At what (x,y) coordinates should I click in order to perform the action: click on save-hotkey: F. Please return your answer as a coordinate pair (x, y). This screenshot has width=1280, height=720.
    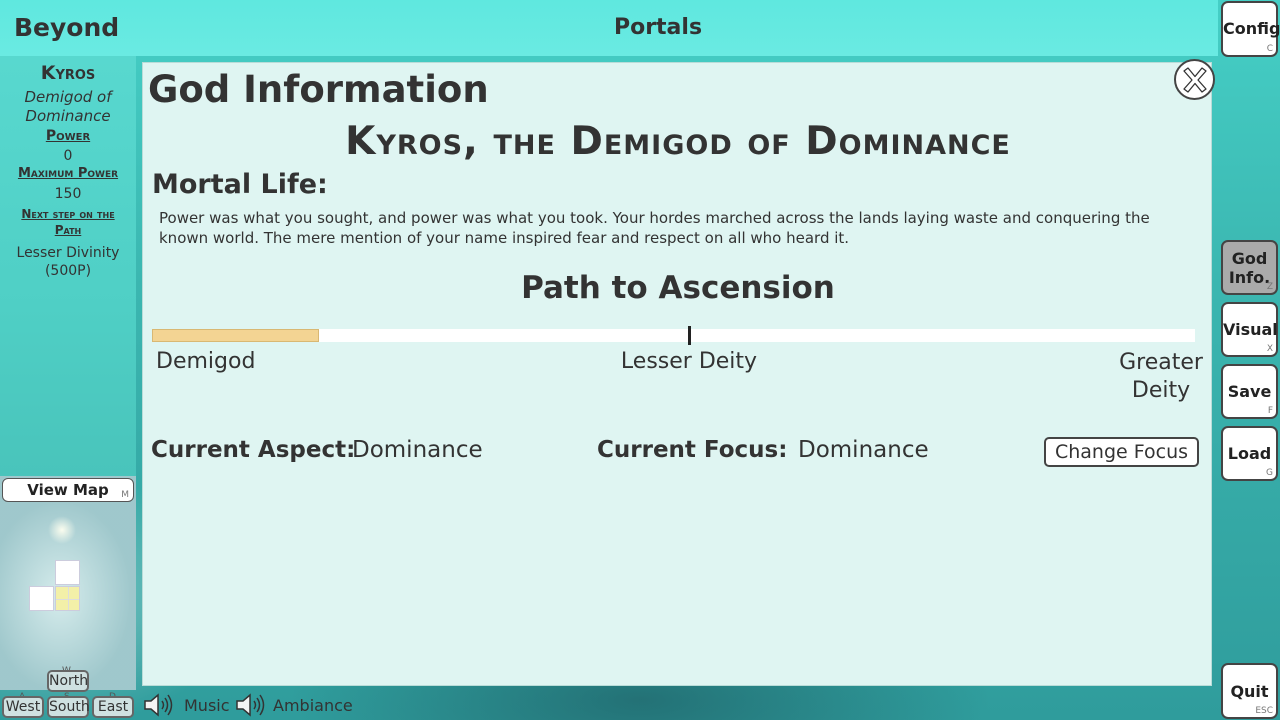
    Looking at the image, I should click on (1270, 411).